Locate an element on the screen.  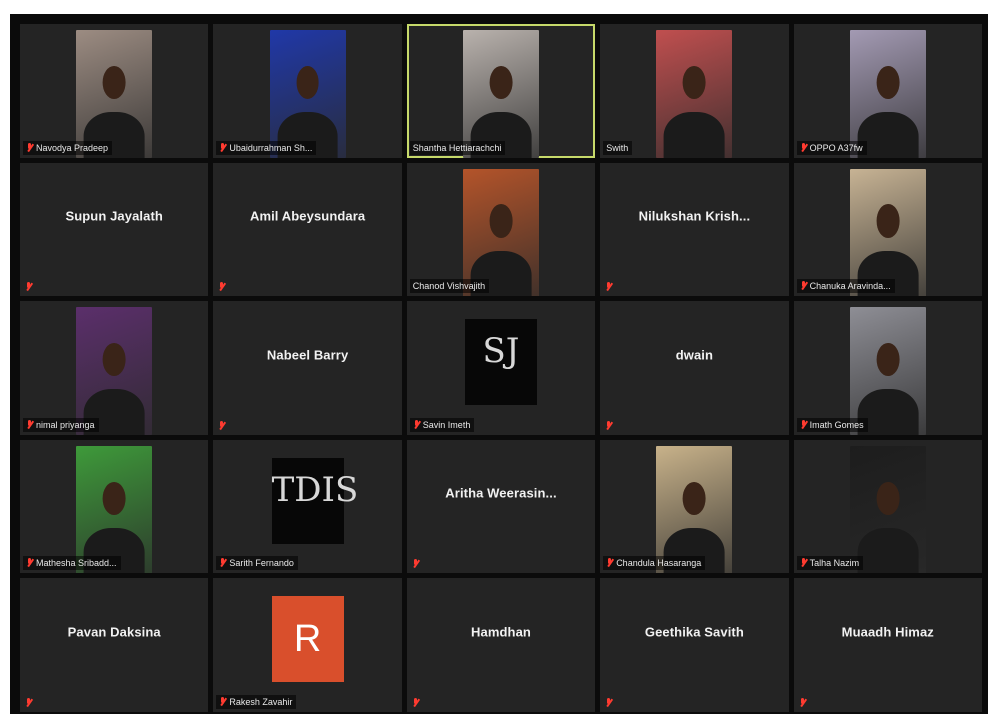
participant-name-label: Shantha Hettiarachchi is located at coordinates (457, 147).